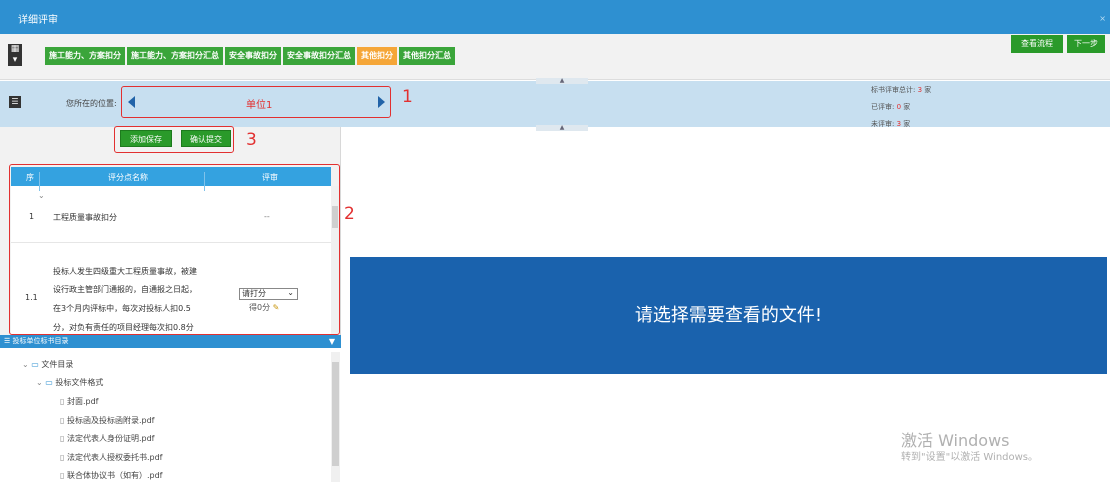  What do you see at coordinates (319, 56) in the screenshot?
I see `tab-safety-deduction-summary: 安全事故扣分汇总` at bounding box center [319, 56].